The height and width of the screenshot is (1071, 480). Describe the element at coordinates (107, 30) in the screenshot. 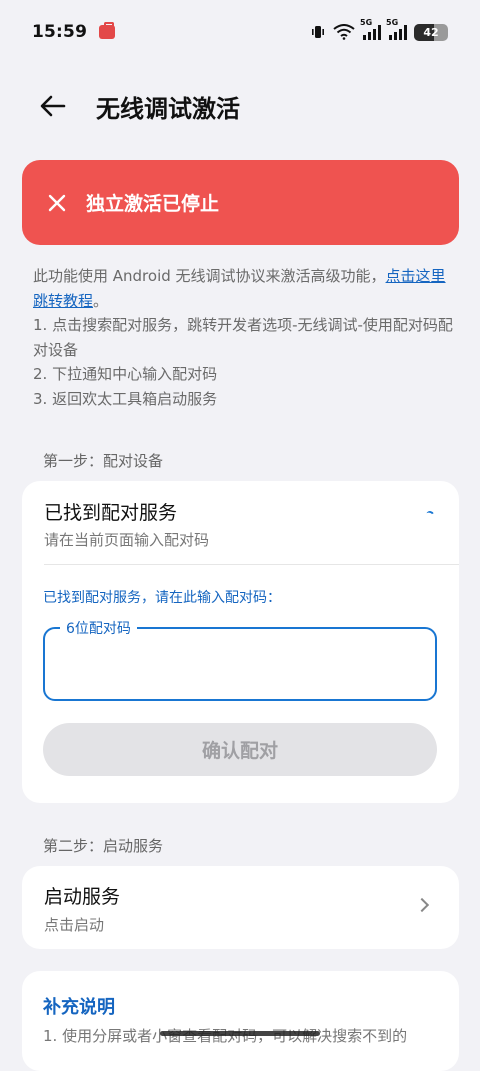

I see `toolbox-notification-icon` at that location.